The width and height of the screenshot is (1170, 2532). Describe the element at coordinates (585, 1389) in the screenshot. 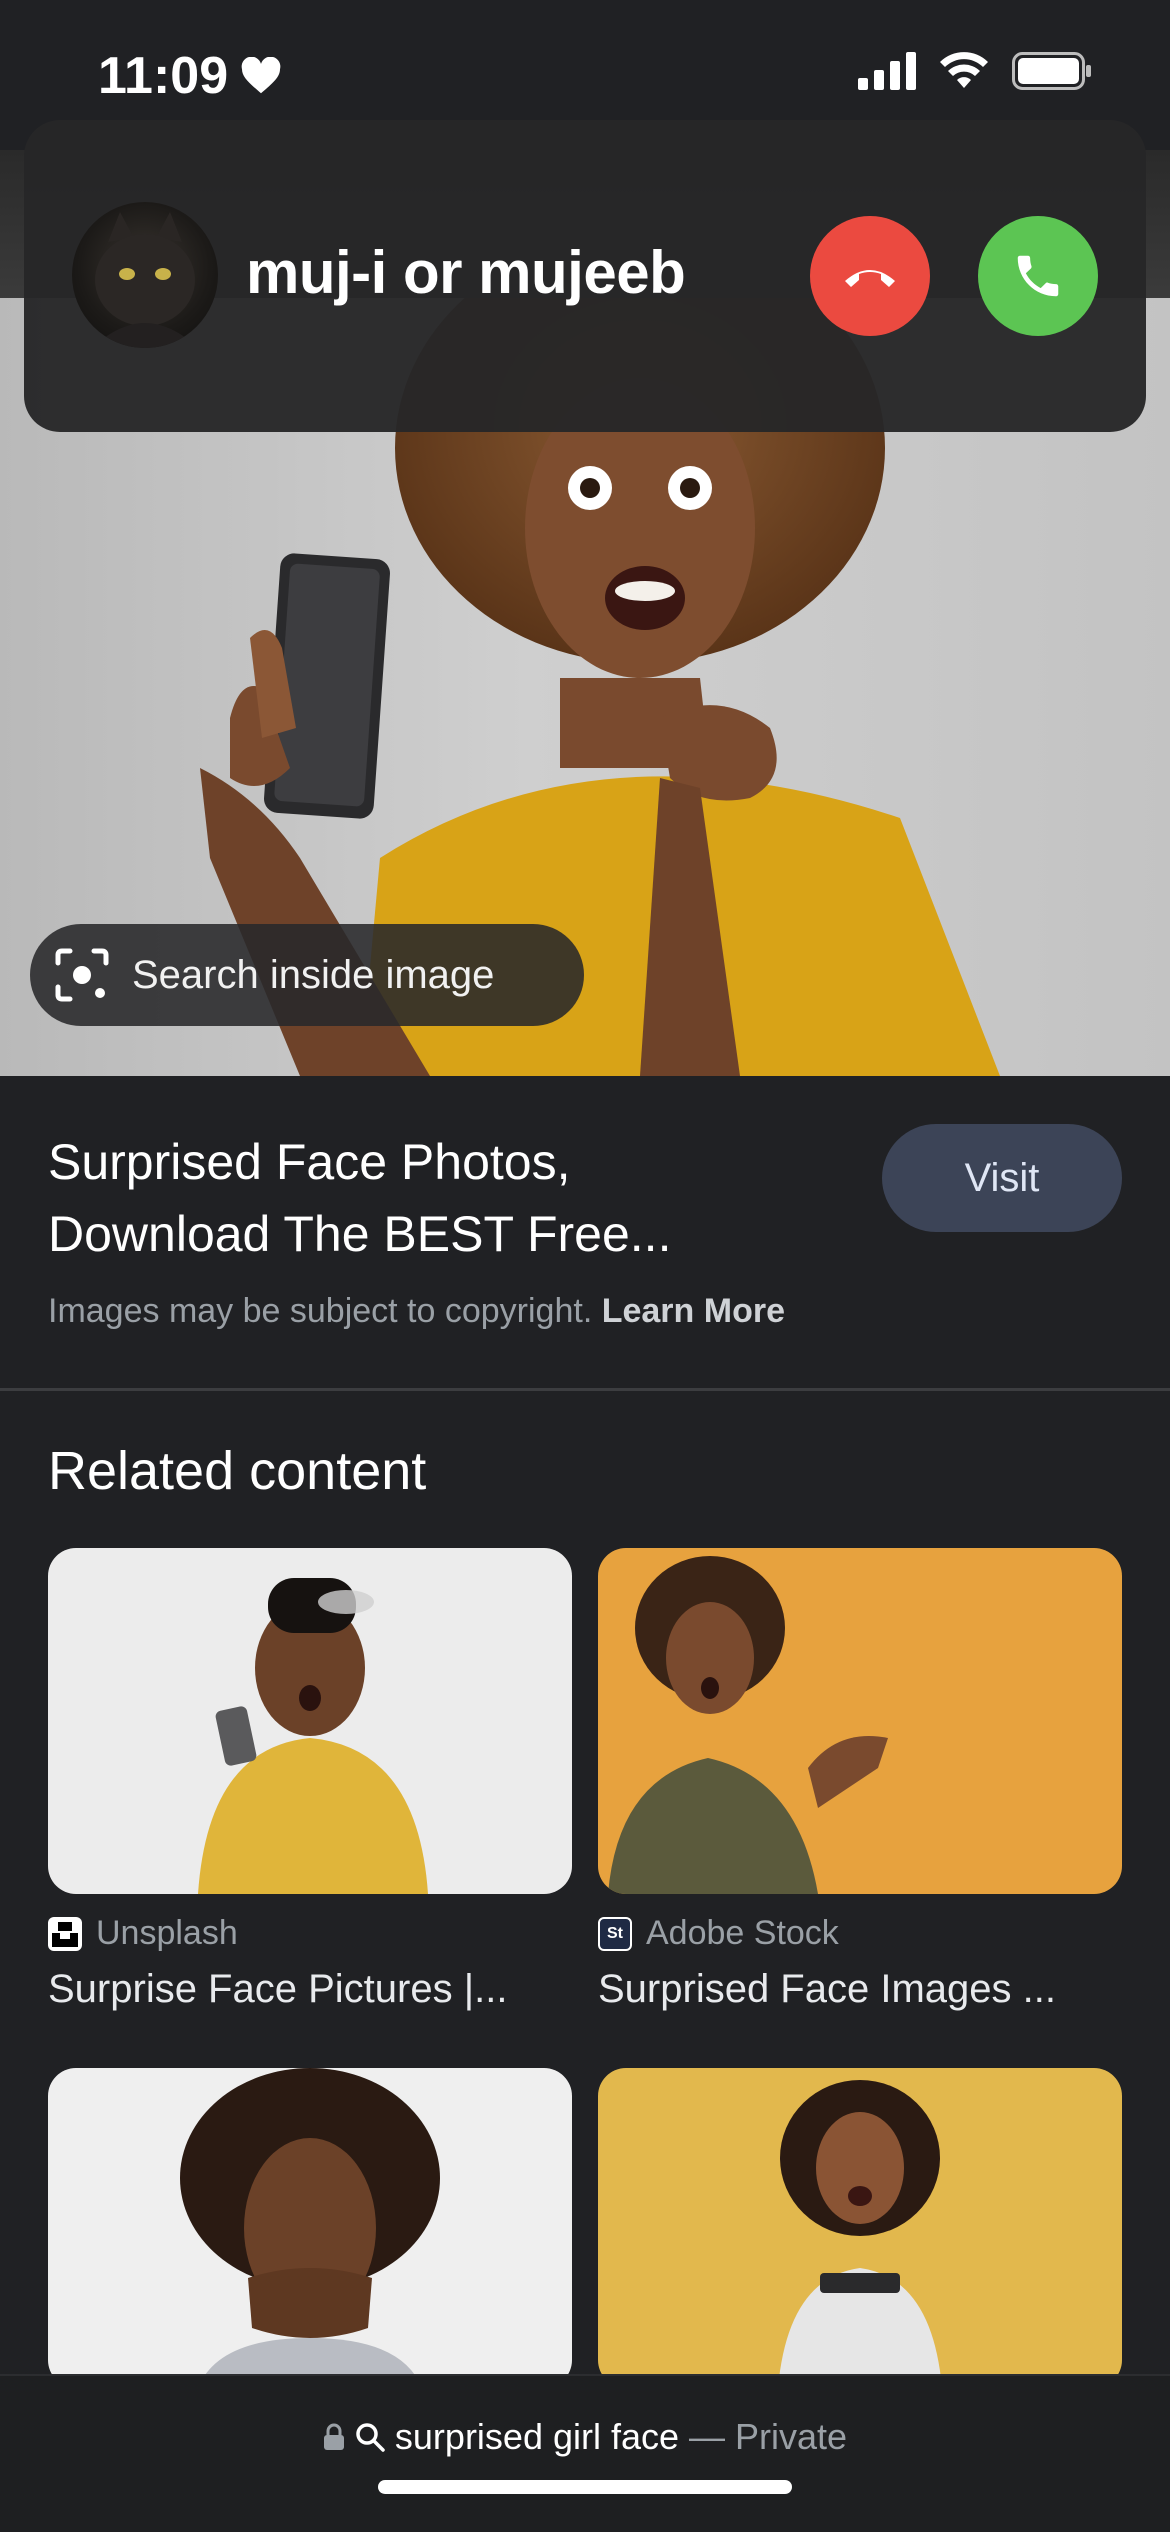

I see `divider` at that location.